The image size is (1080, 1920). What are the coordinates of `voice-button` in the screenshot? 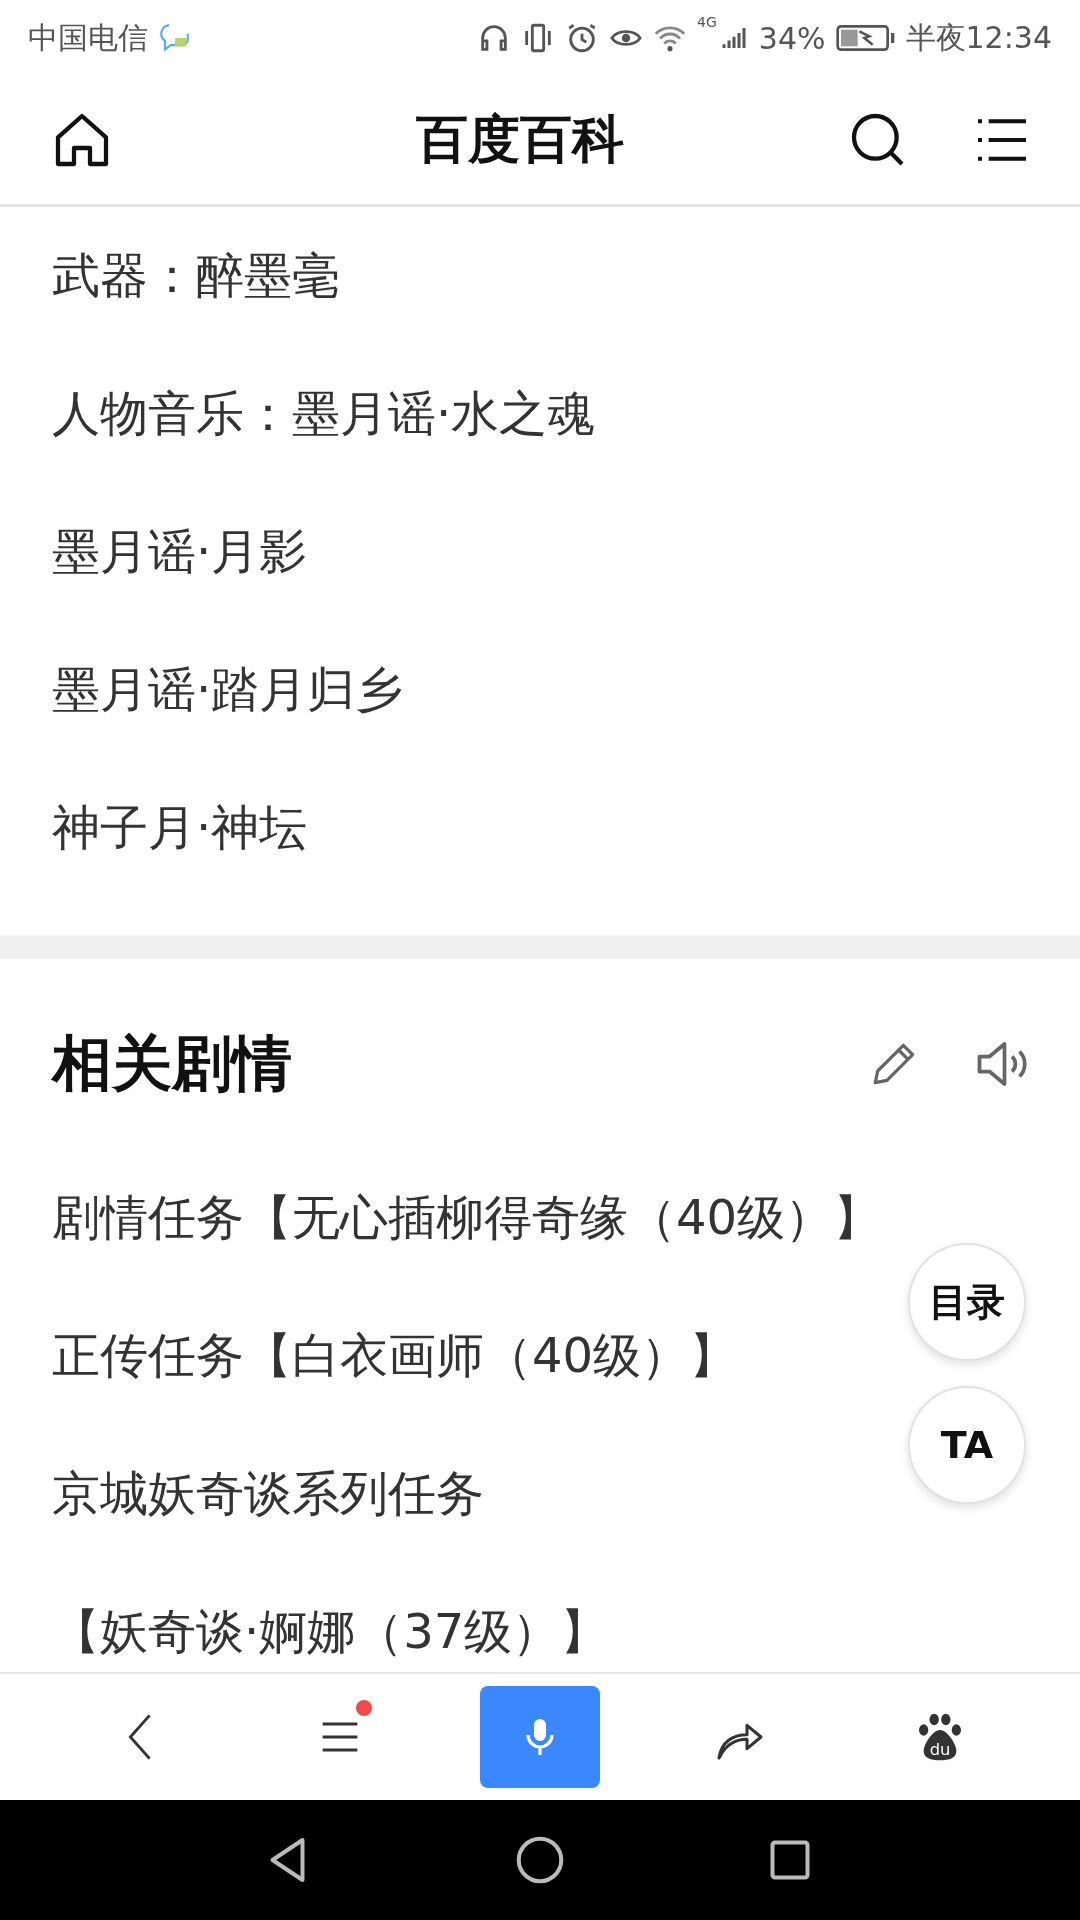 It's located at (540, 1737).